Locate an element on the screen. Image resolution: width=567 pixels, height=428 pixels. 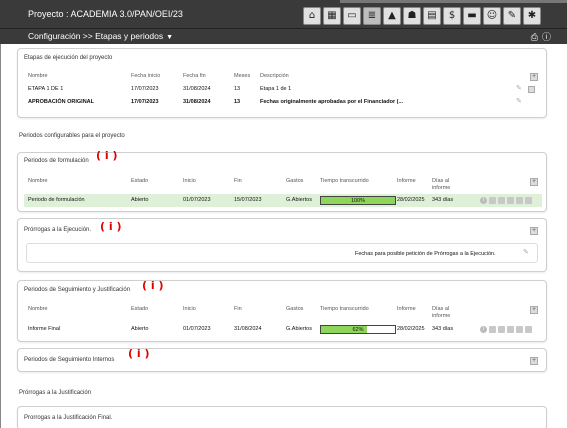
calendar-icon: ▤ is located at coordinates (432, 16).